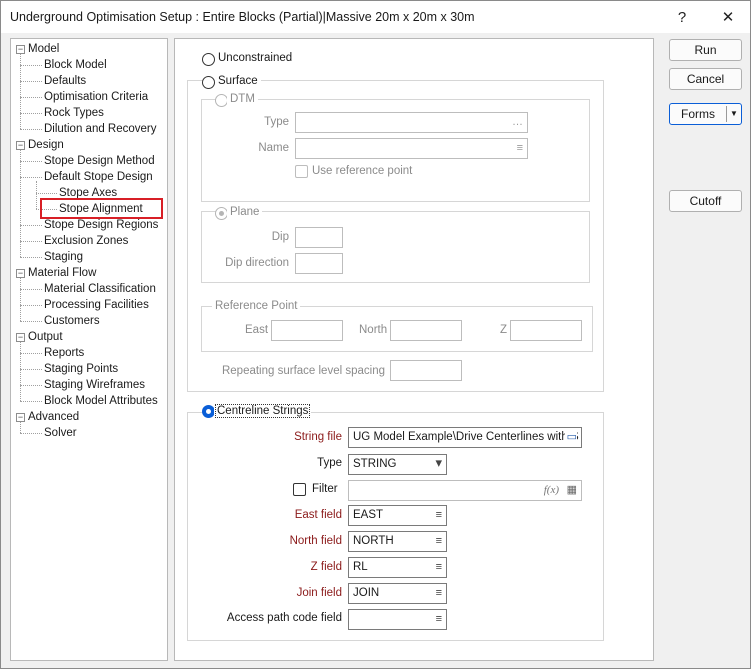  Describe the element at coordinates (551, 490) in the screenshot. I see `function-icon: f(x)` at that location.